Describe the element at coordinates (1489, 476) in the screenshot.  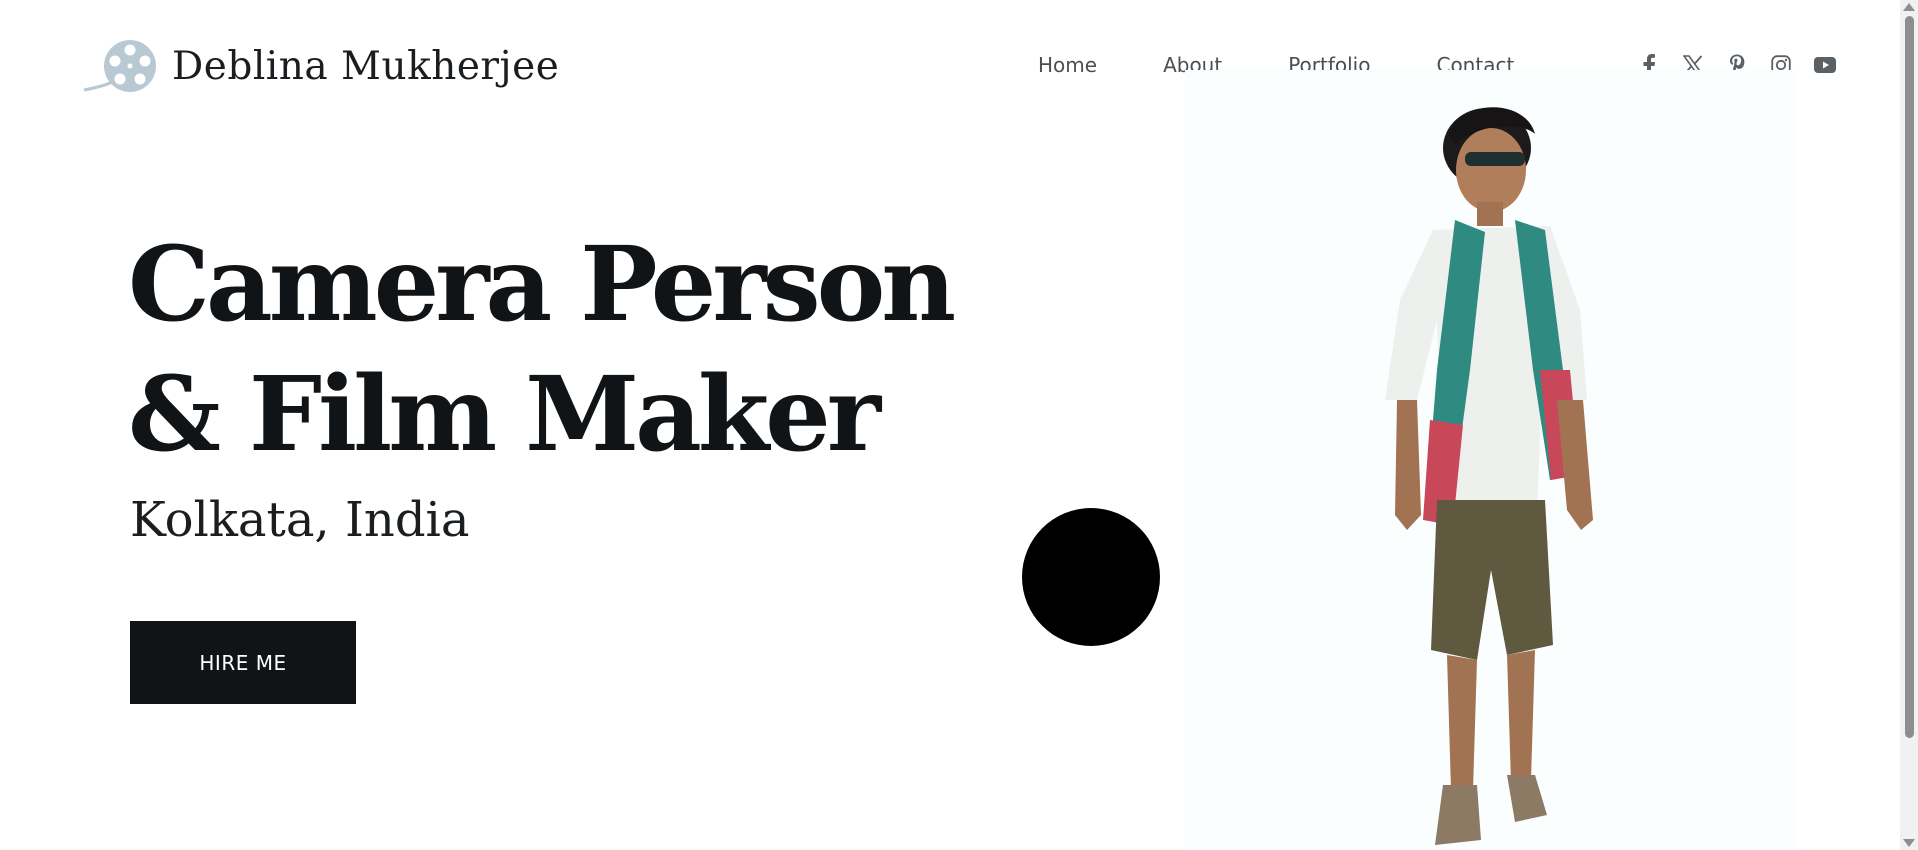
I see `walking-person-image` at that location.